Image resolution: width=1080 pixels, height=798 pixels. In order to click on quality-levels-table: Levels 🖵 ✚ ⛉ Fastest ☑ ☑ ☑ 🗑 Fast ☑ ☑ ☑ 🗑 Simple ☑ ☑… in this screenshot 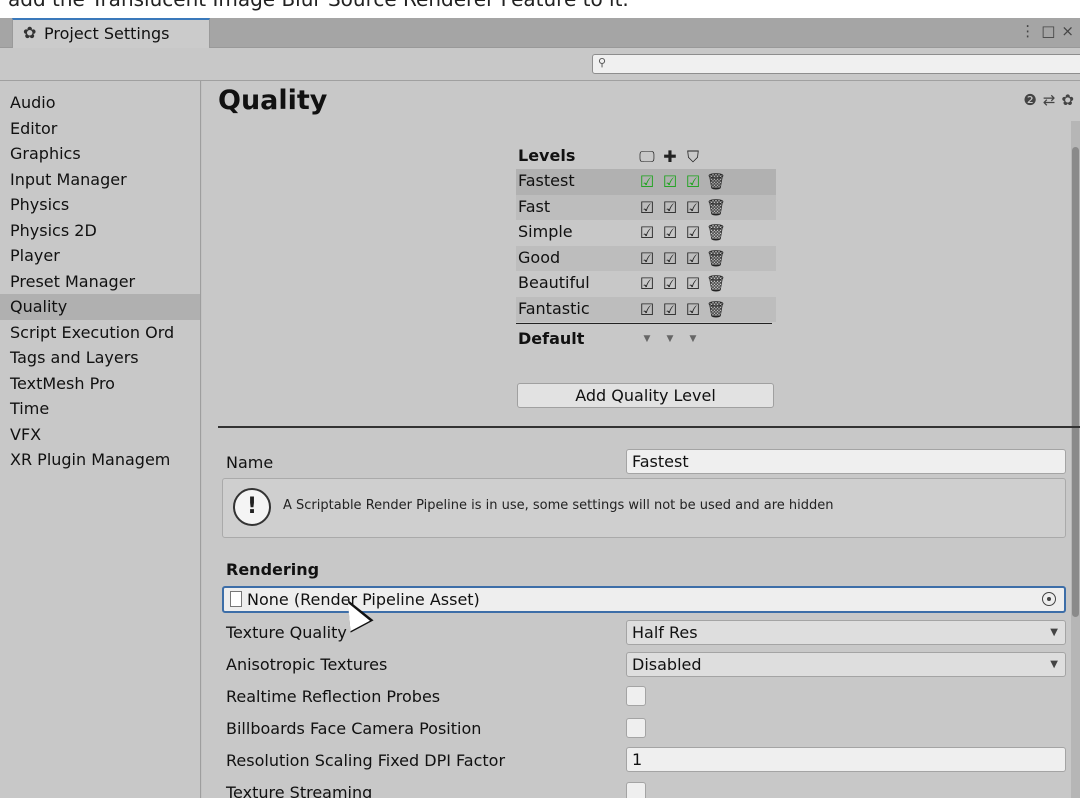, I will do `click(646, 248)`.